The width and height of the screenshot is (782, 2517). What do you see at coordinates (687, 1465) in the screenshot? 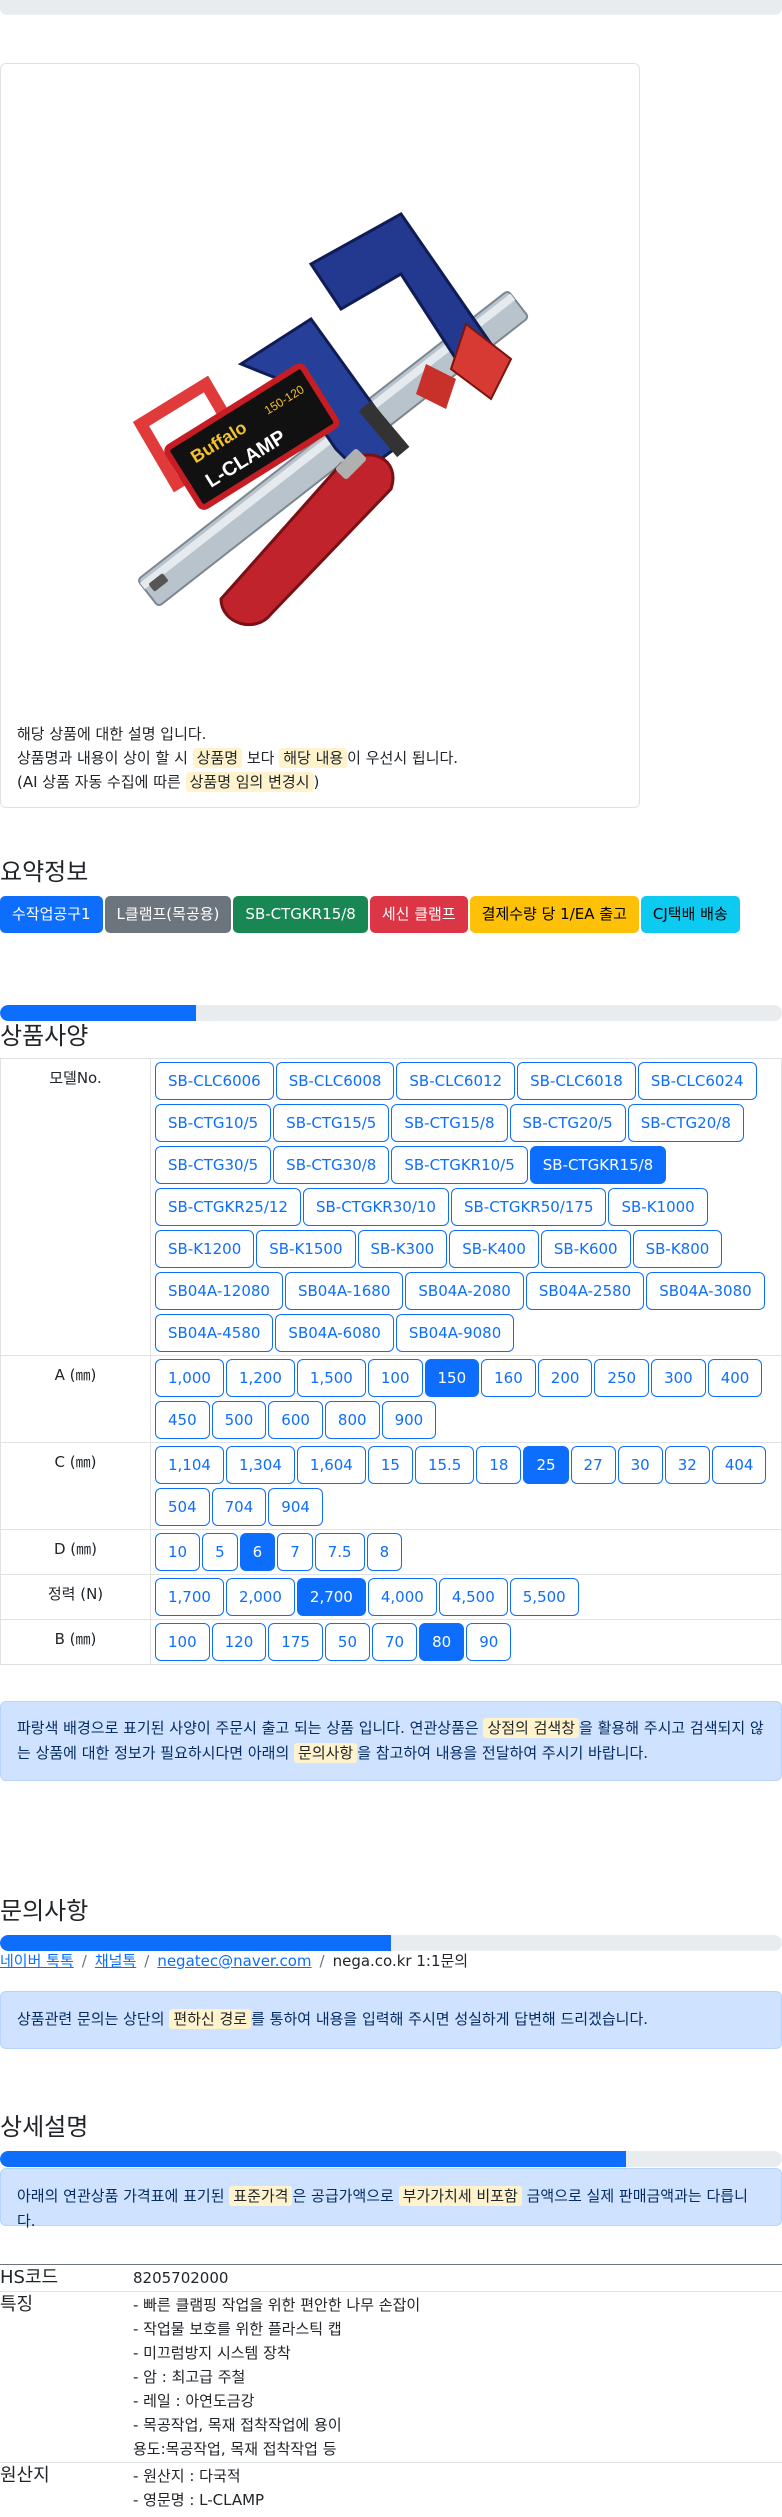
I see `spec-option: 32` at bounding box center [687, 1465].